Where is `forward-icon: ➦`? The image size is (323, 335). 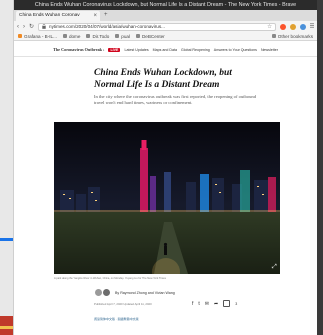
forward-icon: ➦ is located at coordinates (216, 304).